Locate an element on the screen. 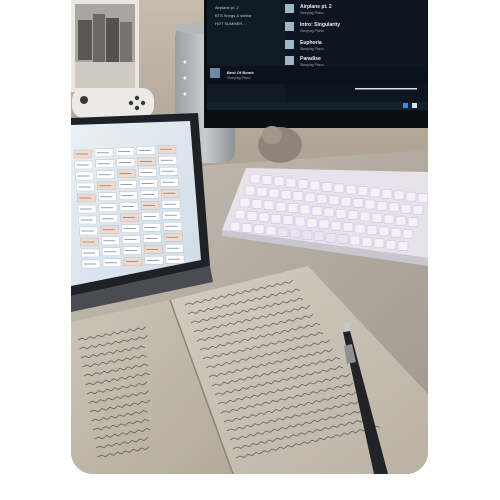 This screenshot has width=500, height=500. now-playing-artist: Sleeping Piano is located at coordinates (239, 78).